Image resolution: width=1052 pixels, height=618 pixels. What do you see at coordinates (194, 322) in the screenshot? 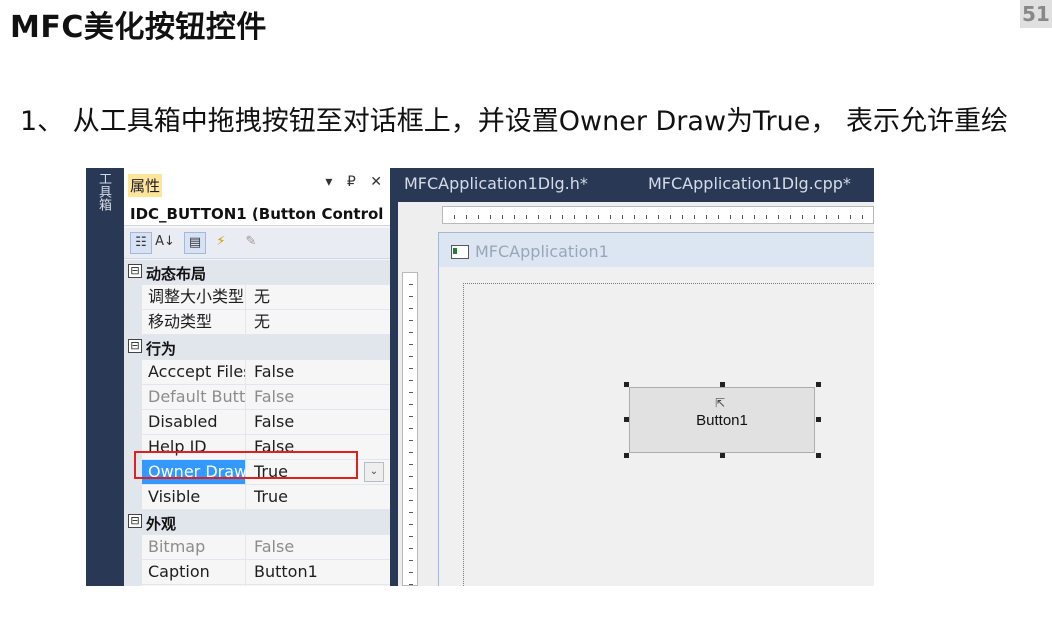
I see `property-name: 移动类型` at bounding box center [194, 322].